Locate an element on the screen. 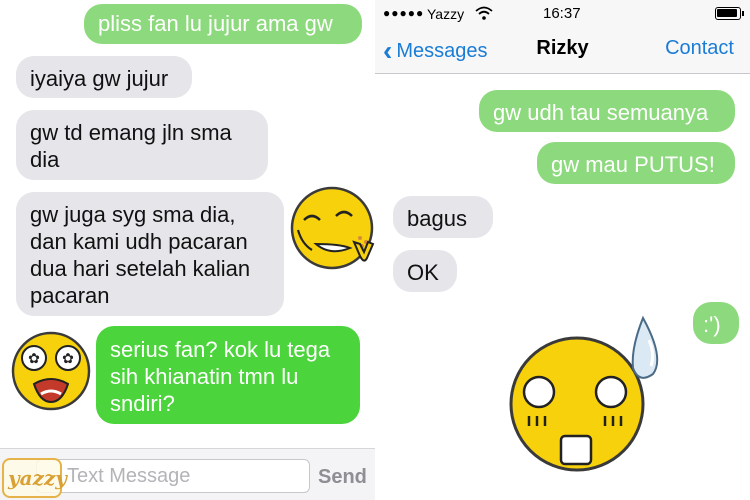 The image size is (750, 500). status-bar: ●●●●● Yazzy 16:37 is located at coordinates (562, 14).